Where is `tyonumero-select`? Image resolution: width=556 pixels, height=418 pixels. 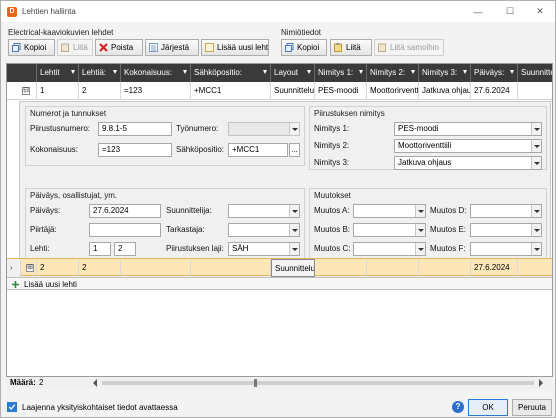
tyonumero-select is located at coordinates (264, 129).